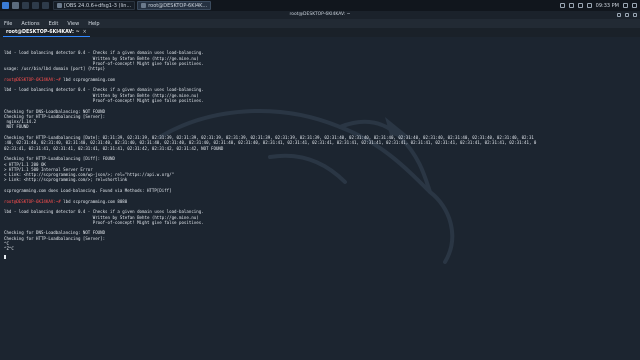 The height and width of the screenshot is (360, 640). What do you see at coordinates (30, 24) in the screenshot?
I see `menu-actions: Actions` at bounding box center [30, 24].